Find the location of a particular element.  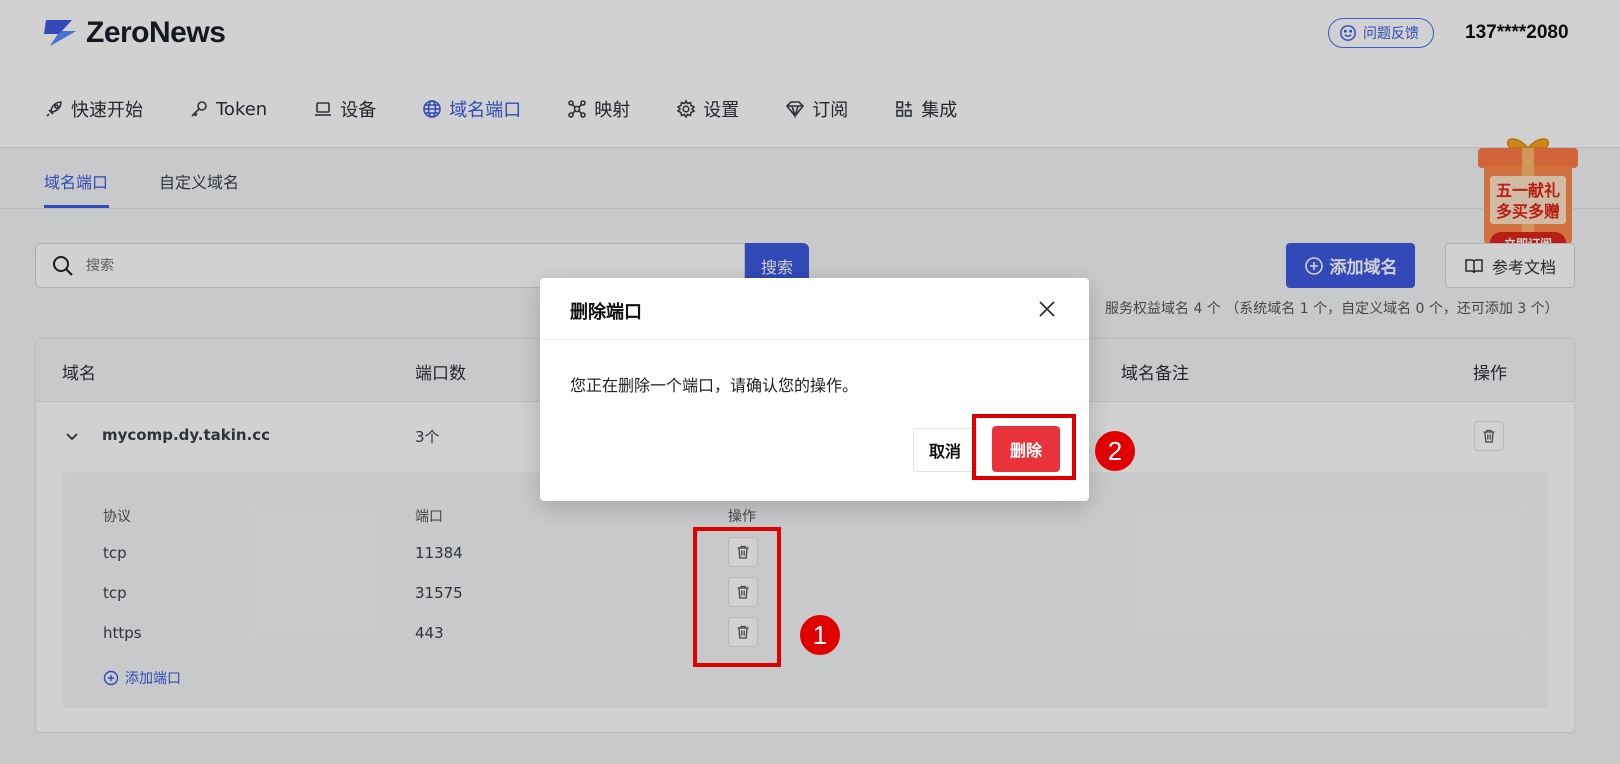

dialog-message: 您正在删除一个端口，请确认您的操作。 is located at coordinates (714, 385).